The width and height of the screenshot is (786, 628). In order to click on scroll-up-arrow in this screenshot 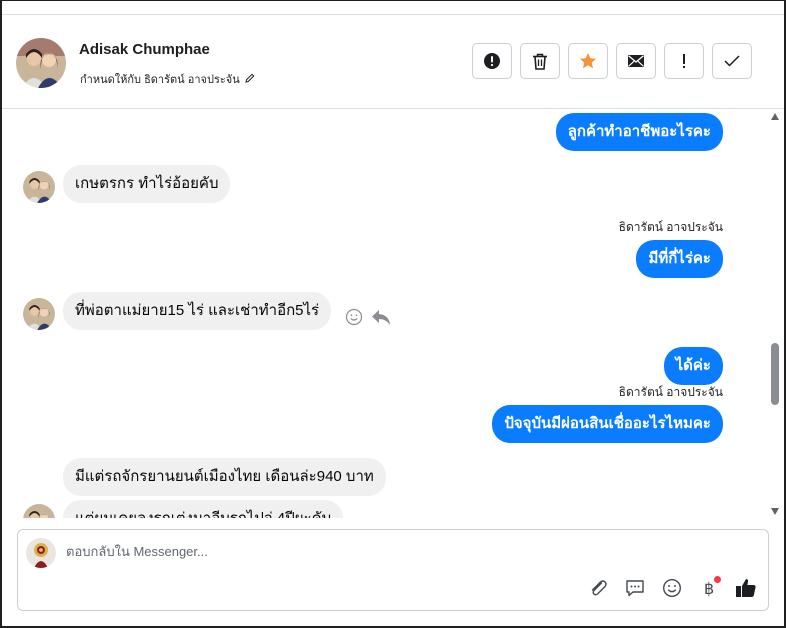, I will do `click(775, 116)`.